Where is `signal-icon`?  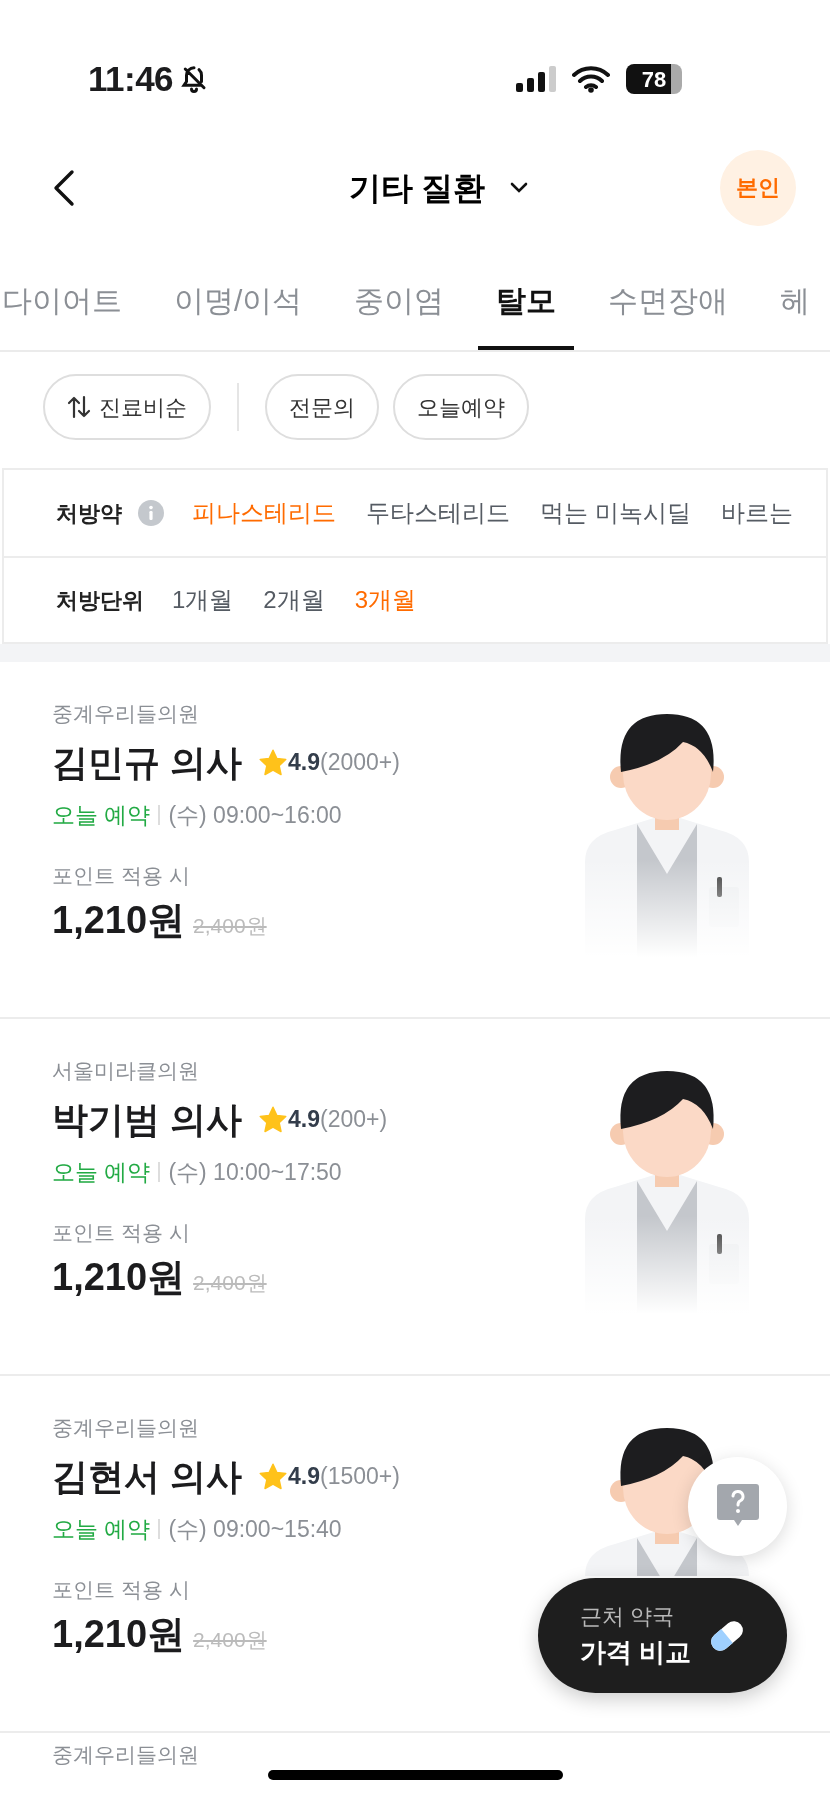
signal-icon is located at coordinates (536, 79).